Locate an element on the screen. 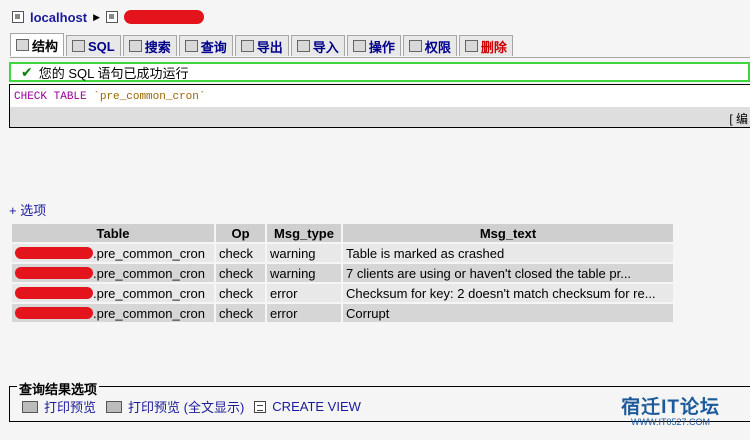  watermark-main: 宿迁IT论坛 is located at coordinates (670, 407).